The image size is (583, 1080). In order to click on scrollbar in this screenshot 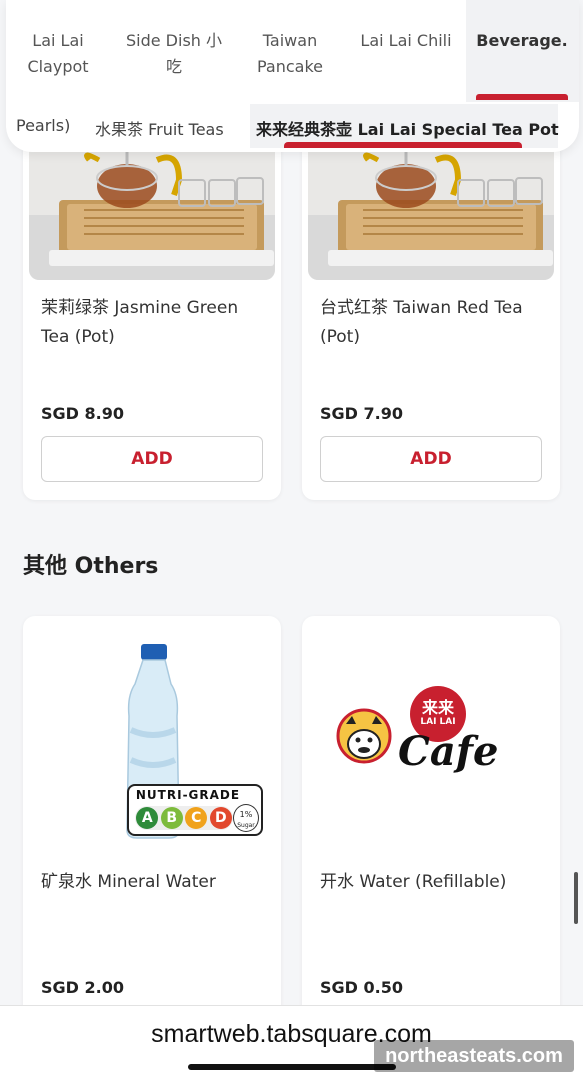, I will do `click(576, 898)`.